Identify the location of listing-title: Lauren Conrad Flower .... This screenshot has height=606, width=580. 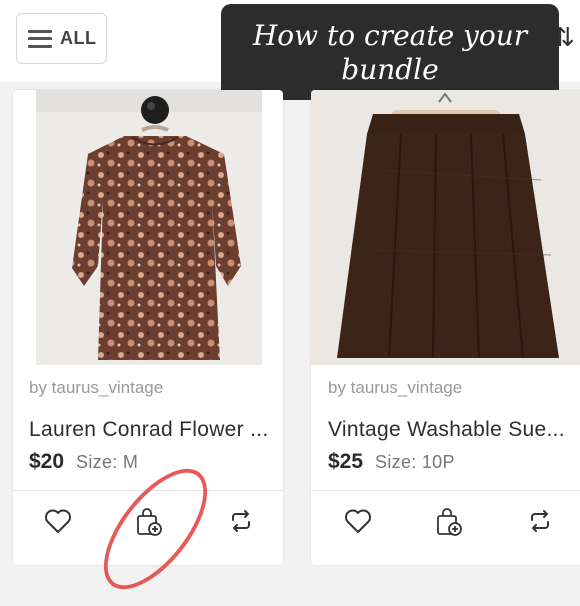
(148, 430).